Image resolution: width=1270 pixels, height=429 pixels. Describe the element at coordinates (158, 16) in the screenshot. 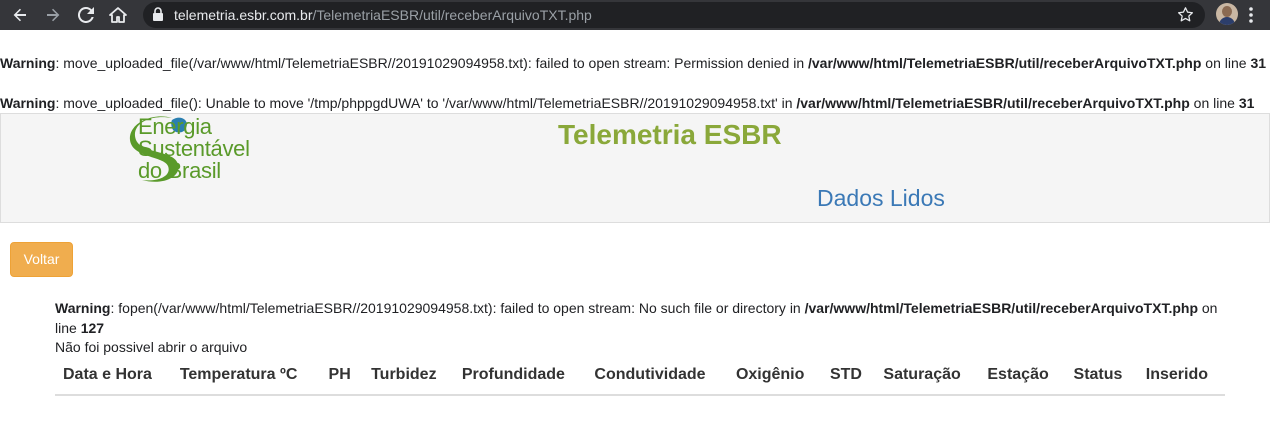

I see `lock-icon` at that location.